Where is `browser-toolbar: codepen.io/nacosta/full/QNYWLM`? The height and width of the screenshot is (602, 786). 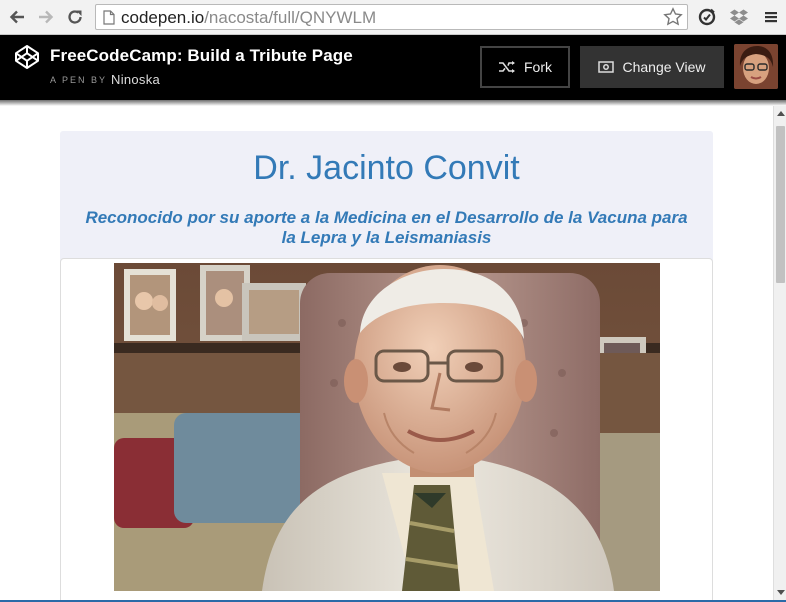
browser-toolbar: codepen.io/nacosta/full/QNYWLM is located at coordinates (393, 17).